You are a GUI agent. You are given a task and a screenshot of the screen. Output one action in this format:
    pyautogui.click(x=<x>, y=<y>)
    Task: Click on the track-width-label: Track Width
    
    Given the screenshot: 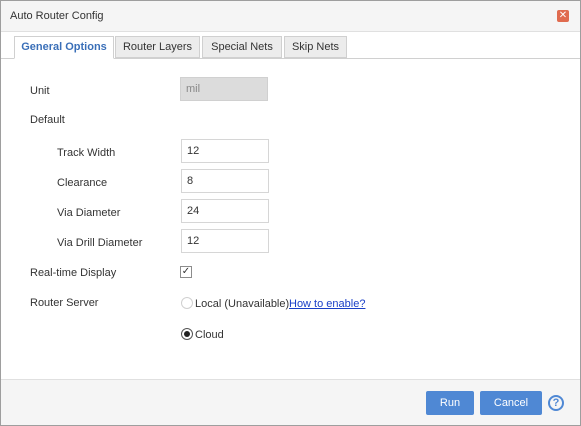 What is the action you would take?
    pyautogui.click(x=86, y=153)
    